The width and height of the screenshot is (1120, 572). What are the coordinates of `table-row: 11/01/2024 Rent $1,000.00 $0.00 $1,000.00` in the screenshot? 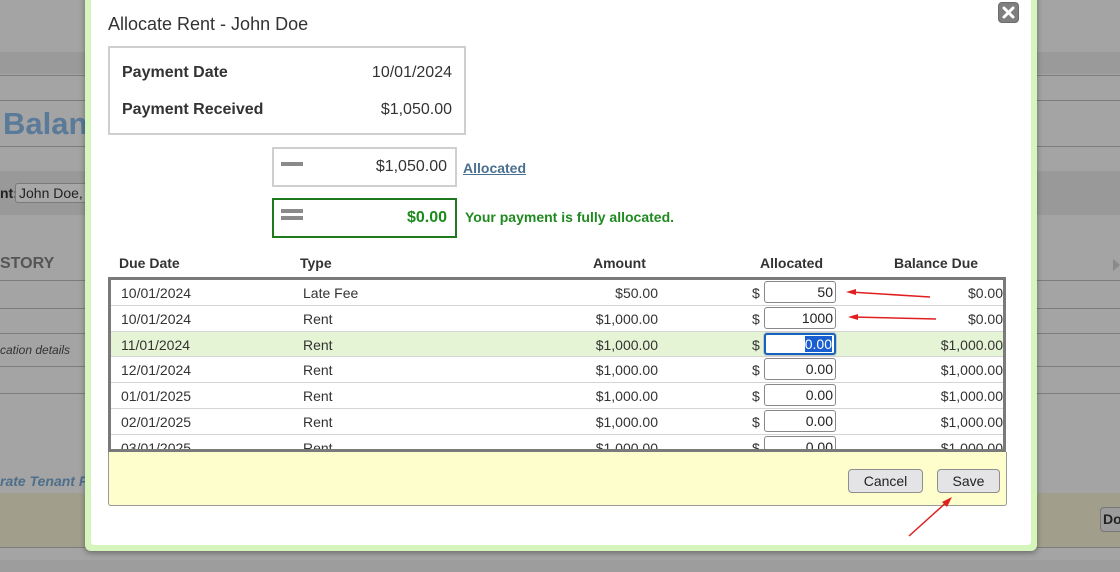 It's located at (557, 344).